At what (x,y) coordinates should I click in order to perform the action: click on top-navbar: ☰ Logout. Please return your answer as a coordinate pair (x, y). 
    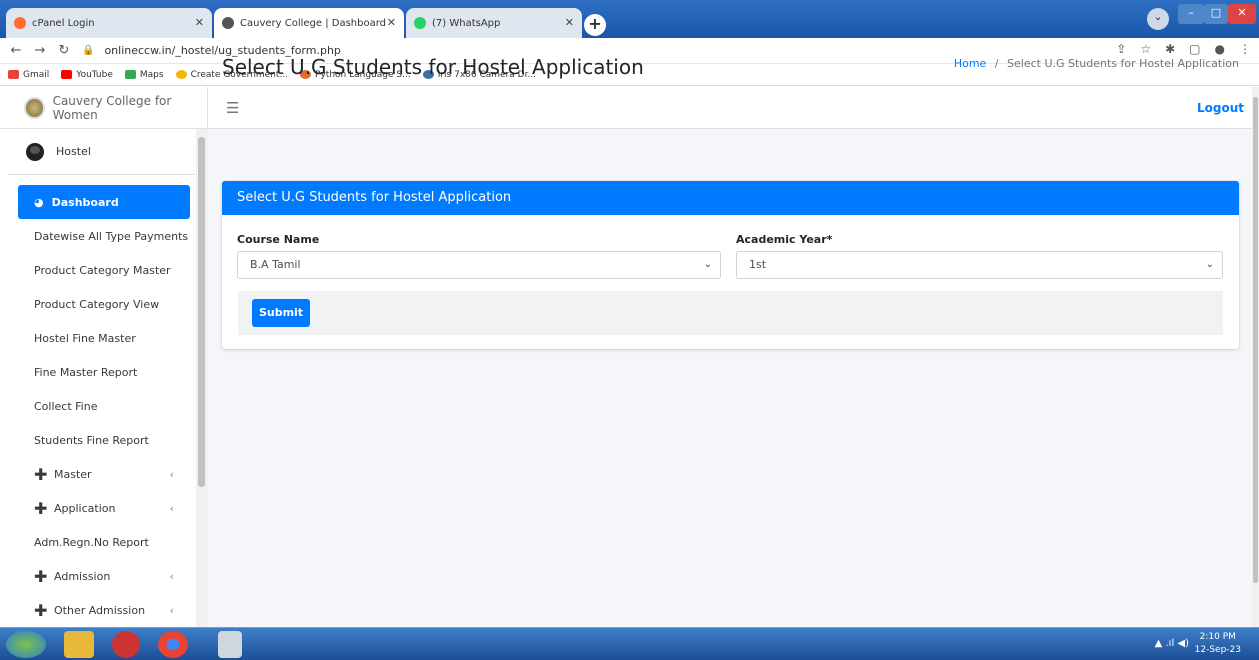
    Looking at the image, I should click on (730, 108).